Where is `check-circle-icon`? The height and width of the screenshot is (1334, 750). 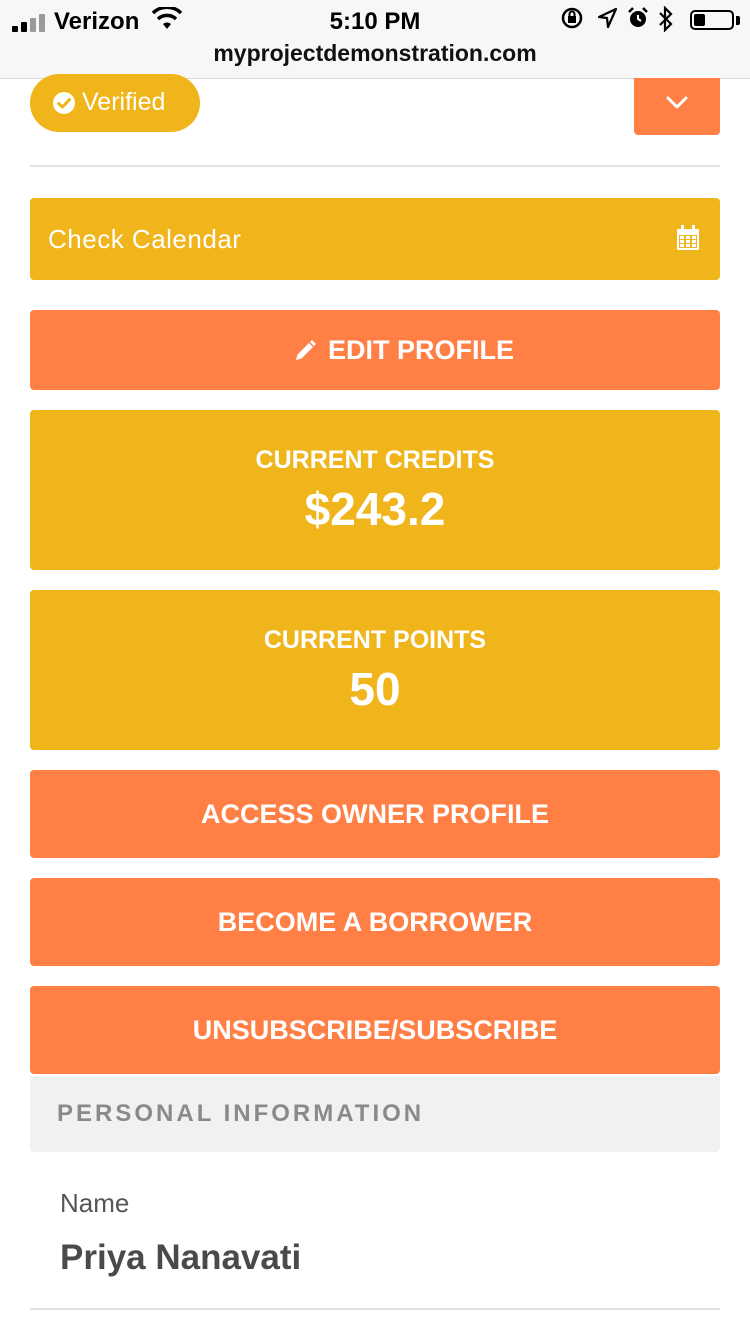 check-circle-icon is located at coordinates (64, 103).